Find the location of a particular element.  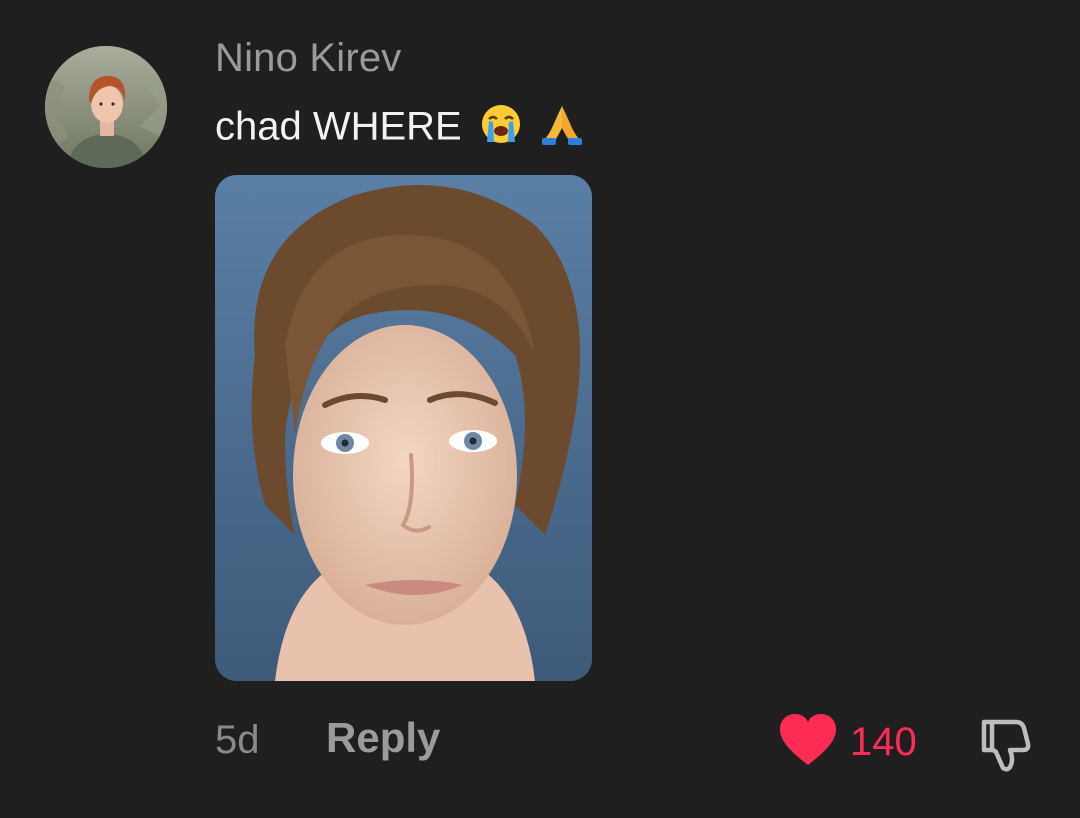

folded-hands-emoji is located at coordinates (562, 129).